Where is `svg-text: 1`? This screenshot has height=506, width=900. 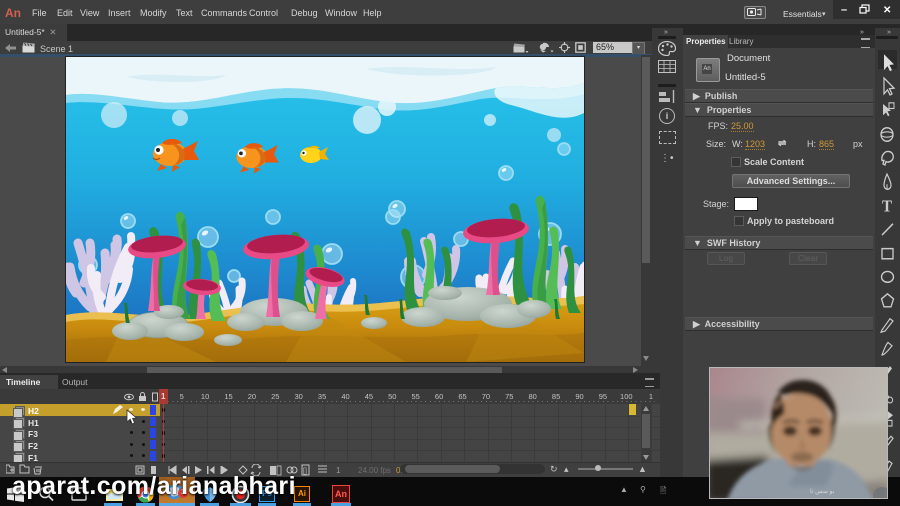
svg-text: 1 is located at coordinates (338, 470).